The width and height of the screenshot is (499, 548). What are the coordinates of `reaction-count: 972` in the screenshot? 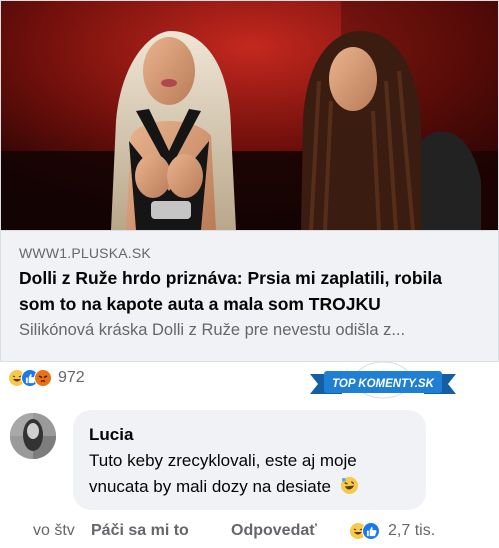 It's located at (71, 378).